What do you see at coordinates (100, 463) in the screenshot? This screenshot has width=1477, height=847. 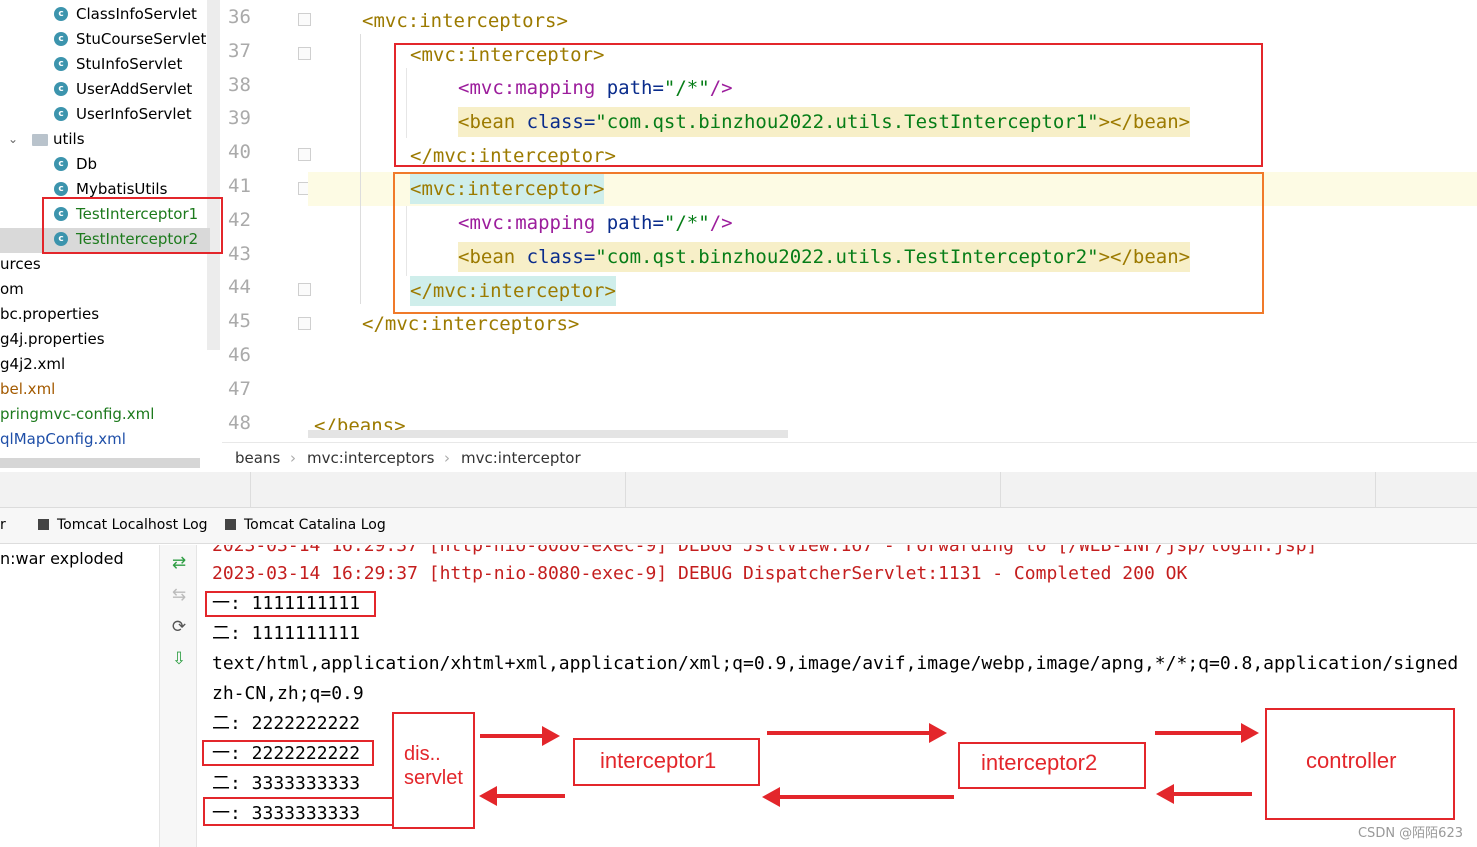 I see `tree-horizontal-scrollbar` at bounding box center [100, 463].